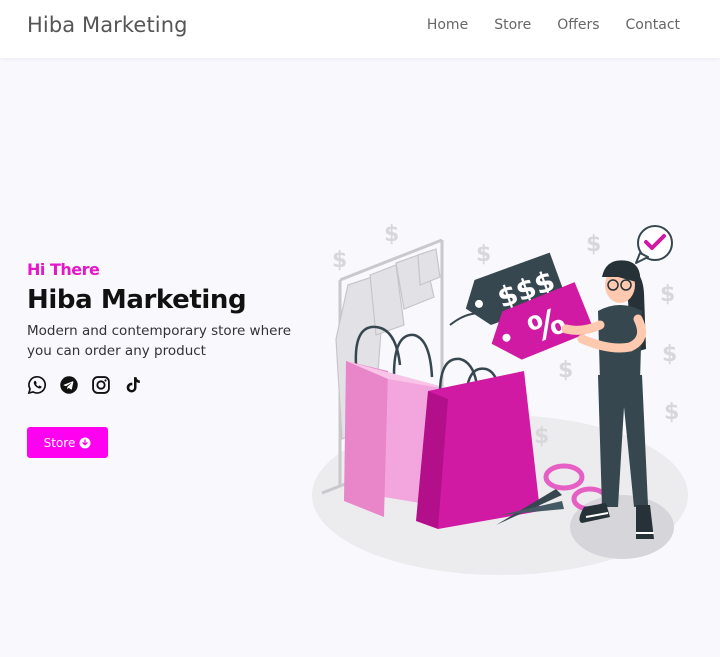  What do you see at coordinates (553, 25) in the screenshot?
I see `nav-links: Home Store Offers Contact` at bounding box center [553, 25].